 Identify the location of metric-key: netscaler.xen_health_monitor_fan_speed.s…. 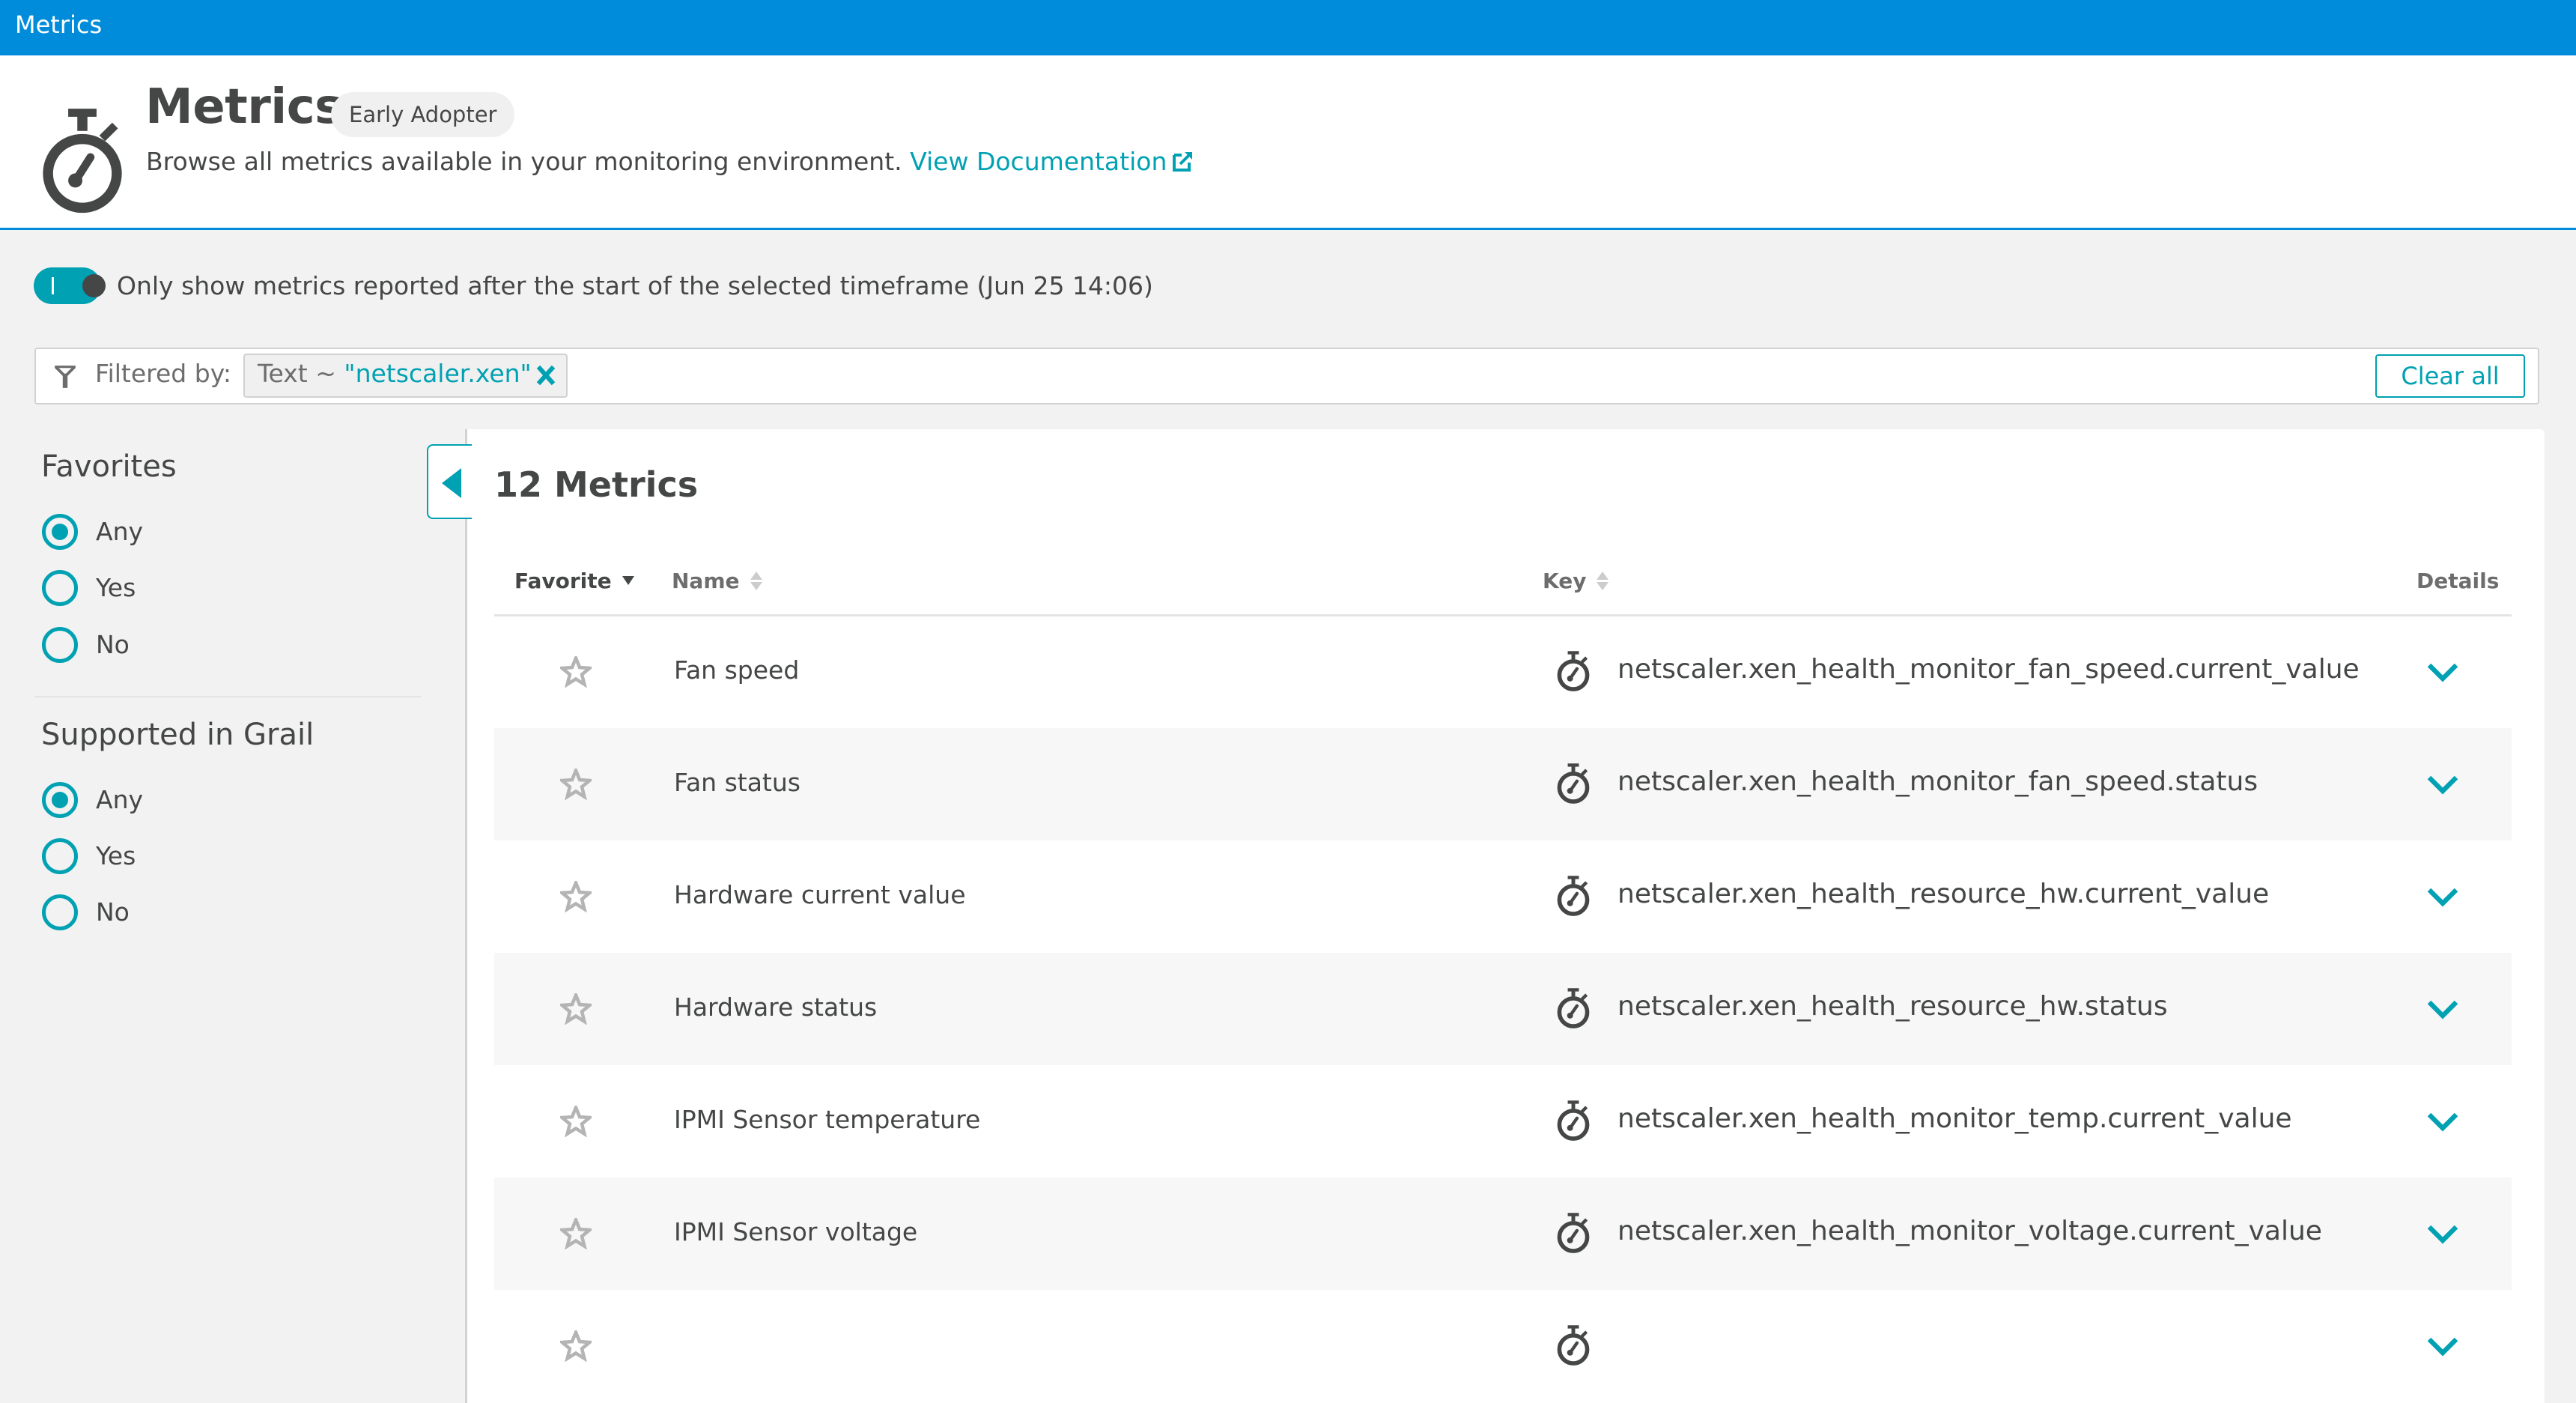
(1937, 782).